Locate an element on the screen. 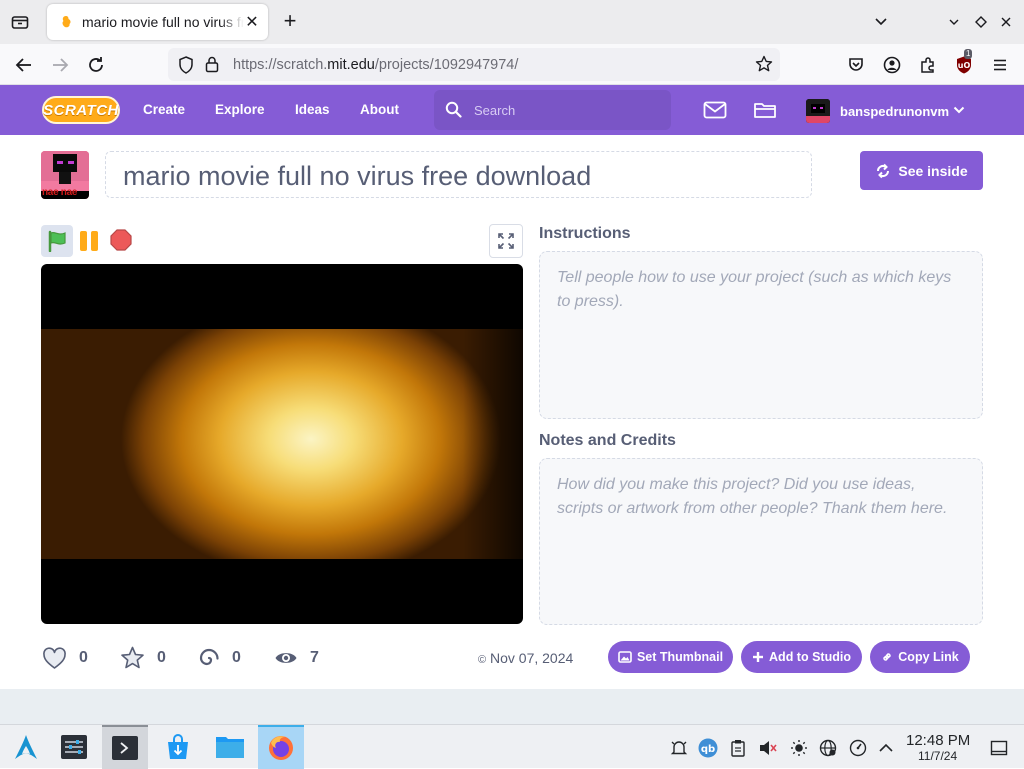 The width and height of the screenshot is (1024, 769). green-flag-icon is located at coordinates (57, 241).